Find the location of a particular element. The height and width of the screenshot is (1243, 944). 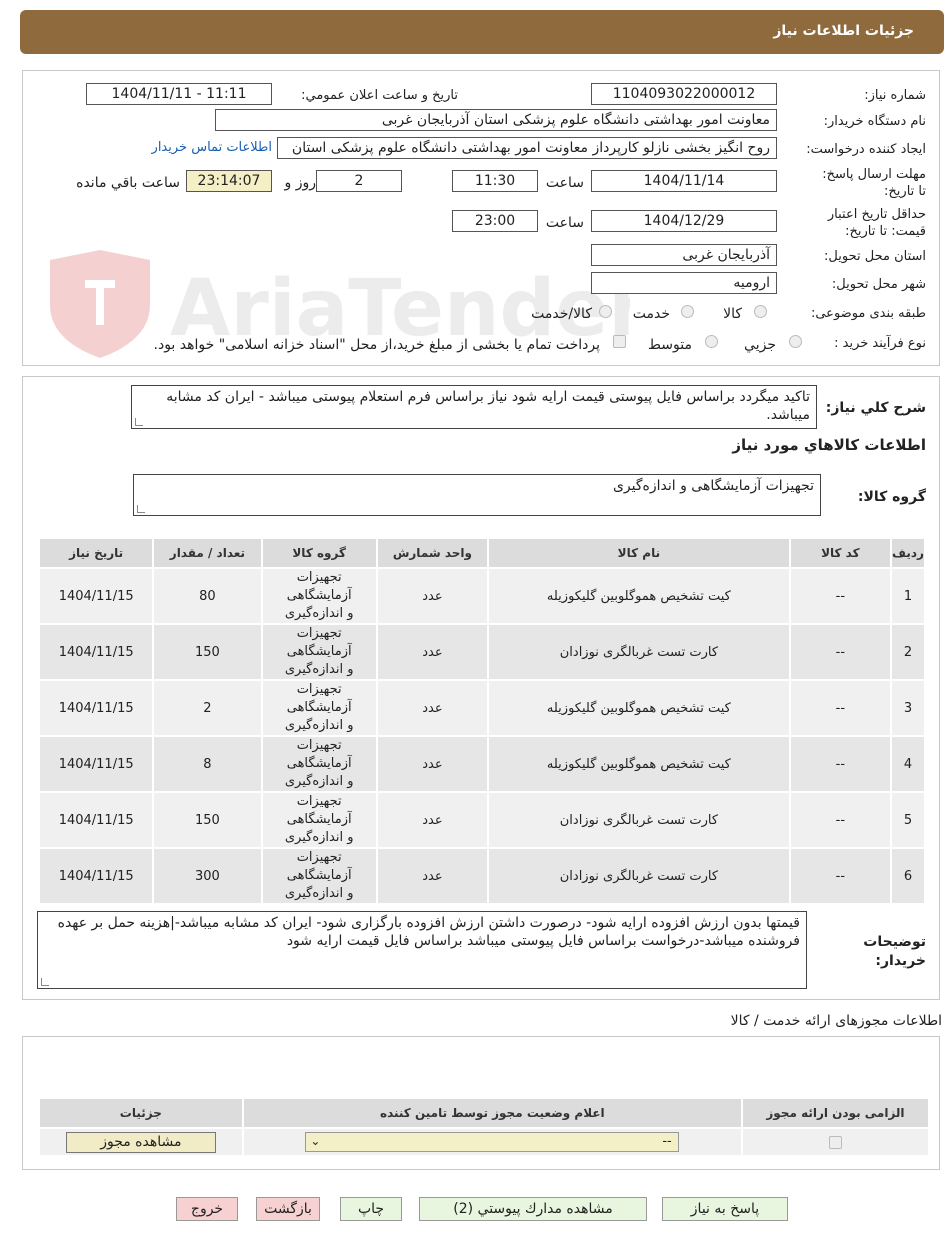

need-number-label: شماره نیاز: is located at coordinates (895, 95).